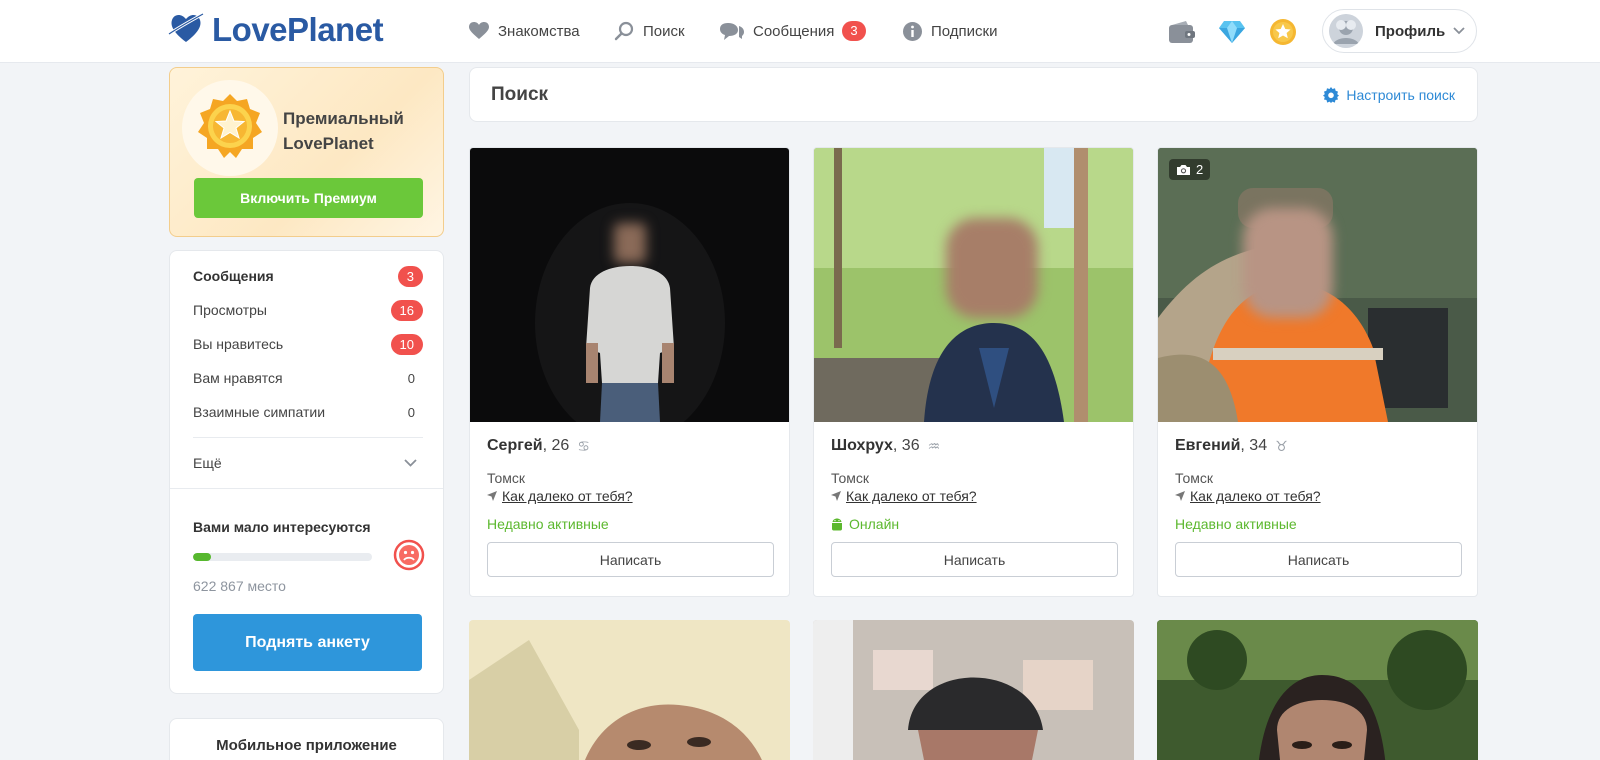 The image size is (1600, 760). What do you see at coordinates (906, 445) in the screenshot?
I see `profile-age: , 36` at bounding box center [906, 445].